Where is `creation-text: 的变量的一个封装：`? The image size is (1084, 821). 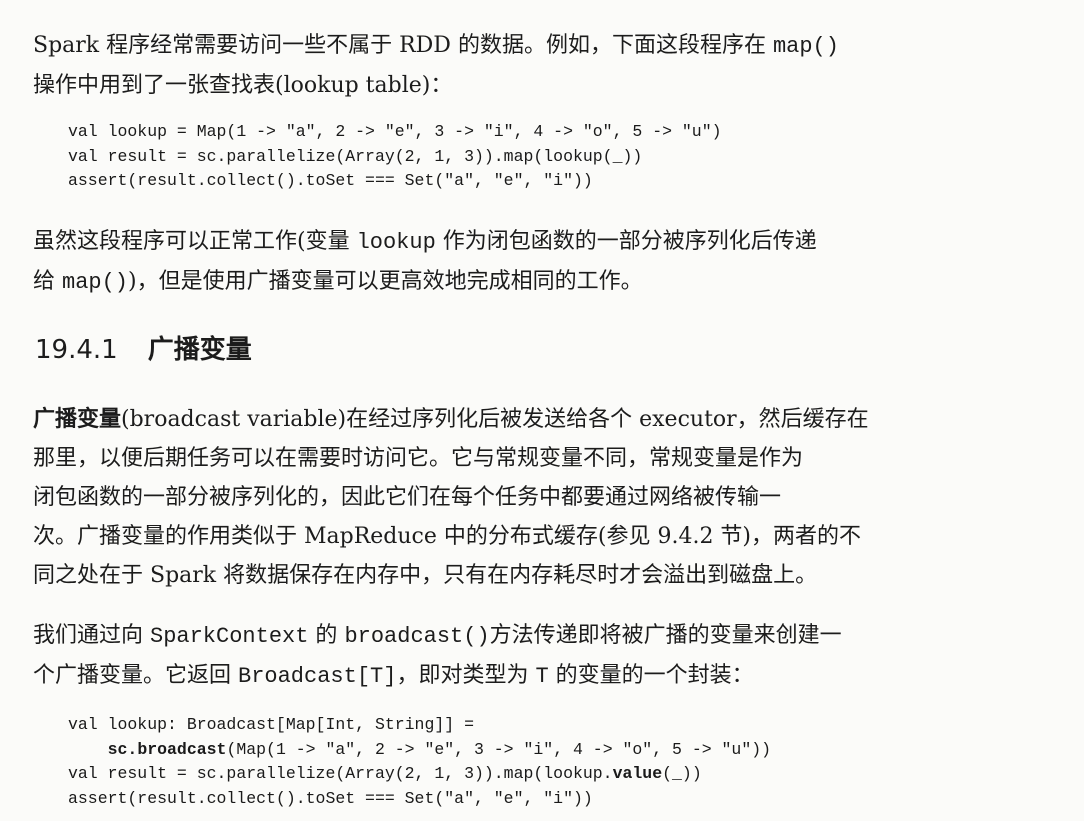 creation-text: 的变量的一个封装： is located at coordinates (651, 675).